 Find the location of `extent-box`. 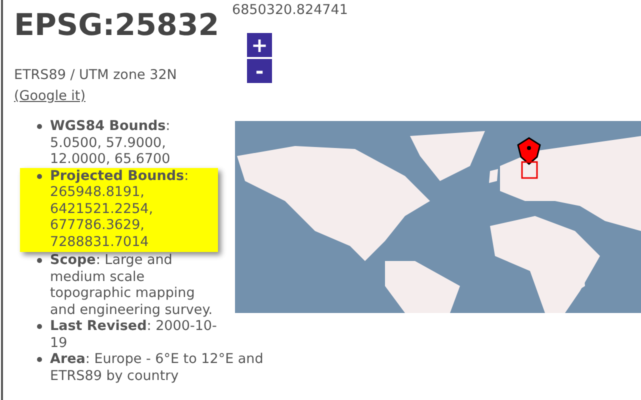

extent-box is located at coordinates (529, 170).